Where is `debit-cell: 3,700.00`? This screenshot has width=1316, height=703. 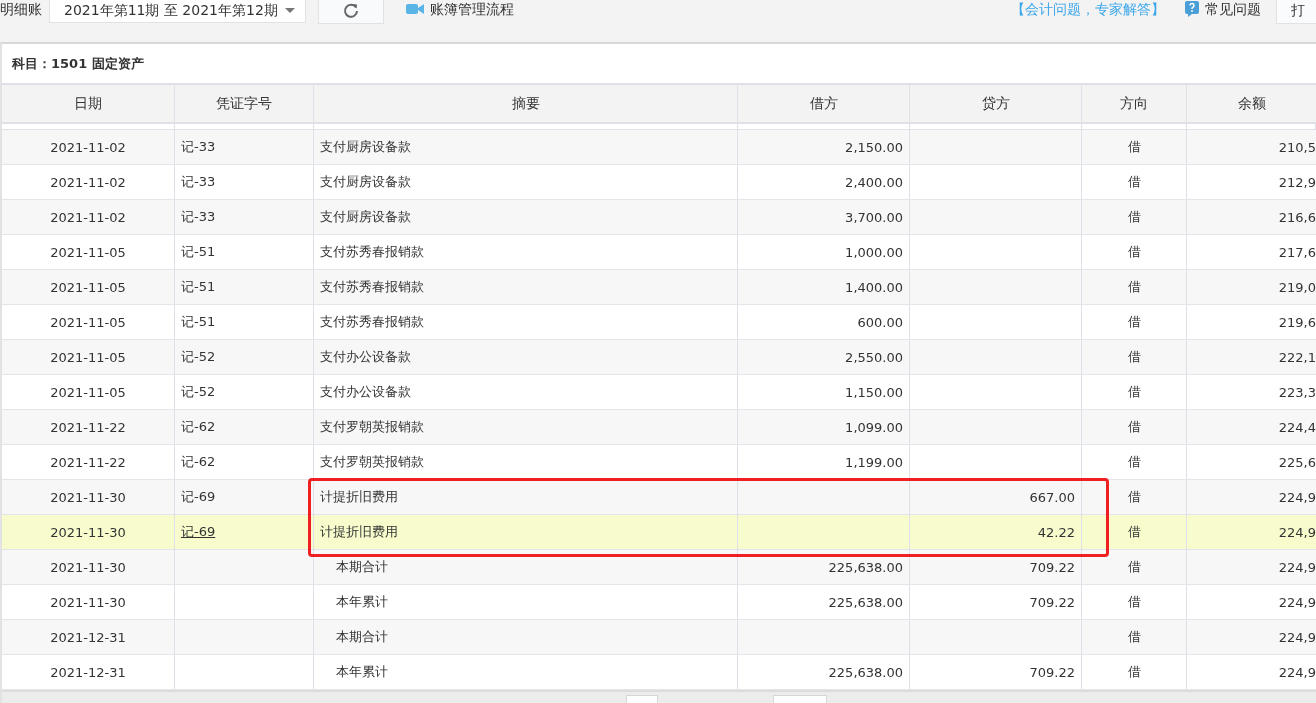 debit-cell: 3,700.00 is located at coordinates (874, 217).